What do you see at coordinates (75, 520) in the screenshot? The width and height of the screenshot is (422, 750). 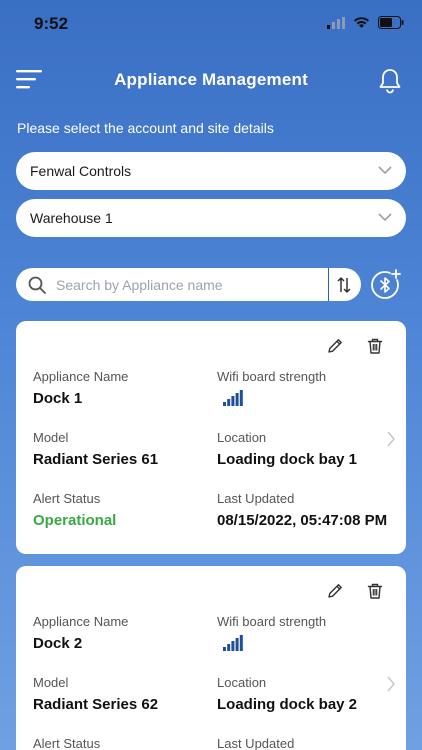 I see `alert-status-value: Operational` at bounding box center [75, 520].